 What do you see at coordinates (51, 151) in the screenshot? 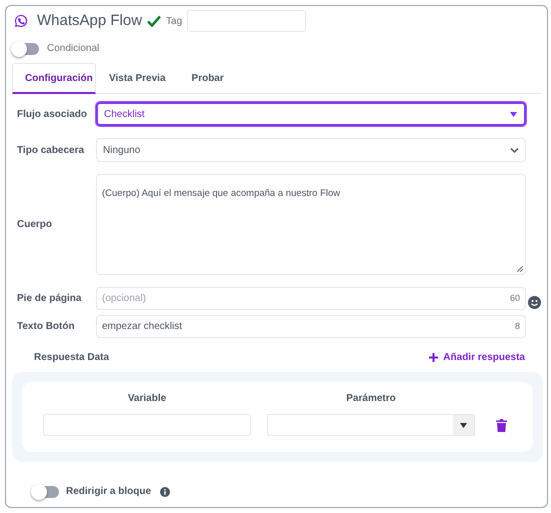
I see `field-label: Tipo cabecera` at bounding box center [51, 151].